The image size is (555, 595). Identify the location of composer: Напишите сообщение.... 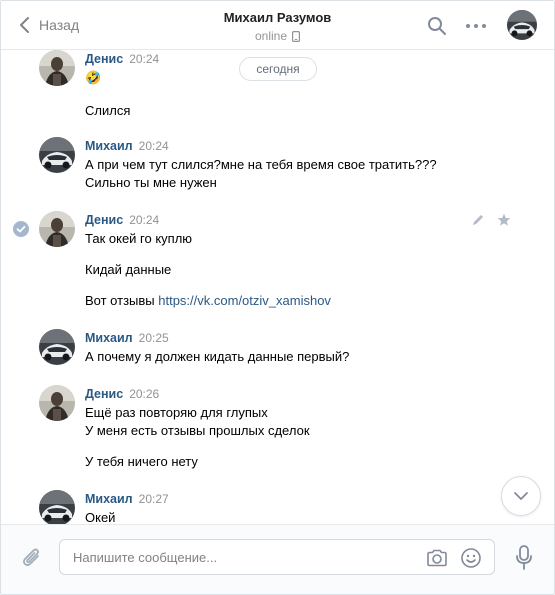
(277, 559).